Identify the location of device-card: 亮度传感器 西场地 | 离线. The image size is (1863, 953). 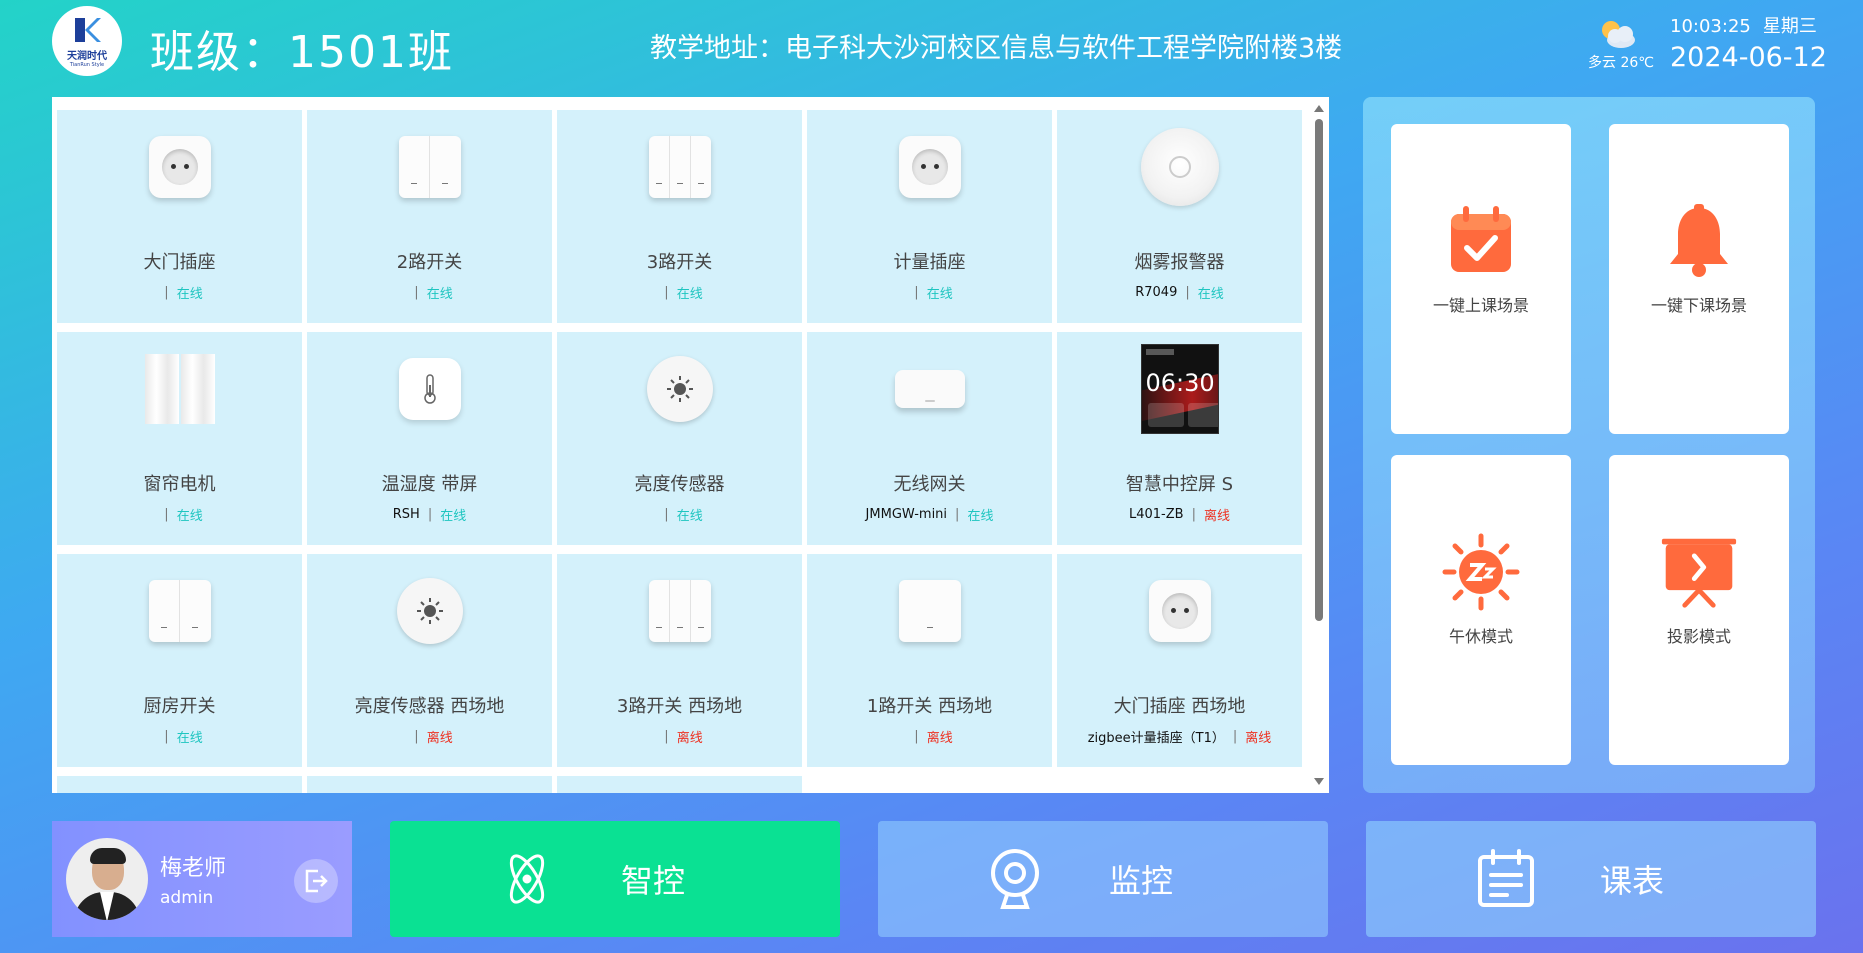
(429, 660).